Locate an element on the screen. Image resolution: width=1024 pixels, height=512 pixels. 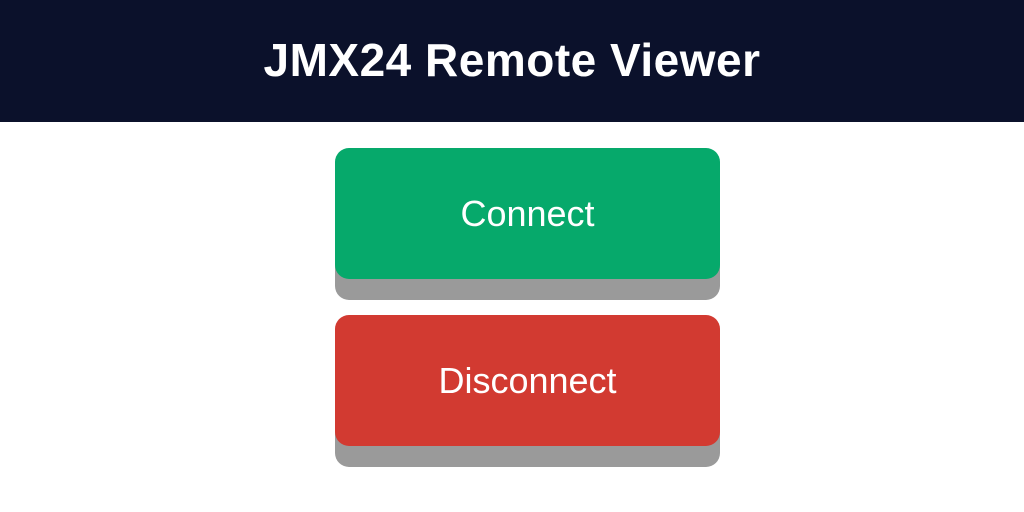
connect-button-container: Connect is located at coordinates (527, 224).